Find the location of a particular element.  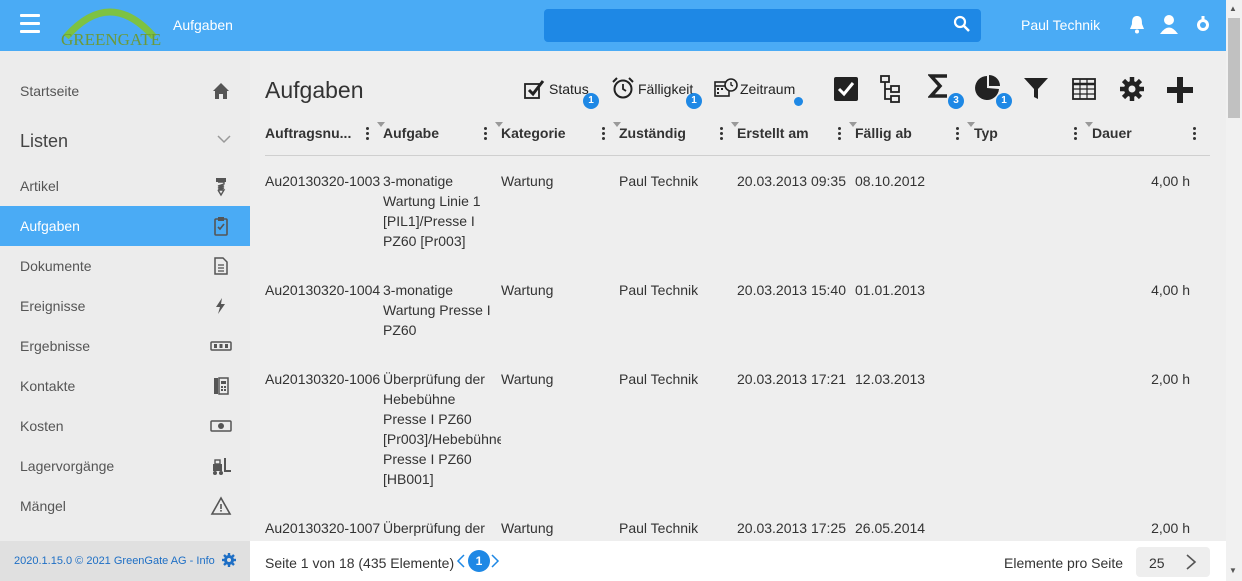

per-page-select: 25 is located at coordinates (1173, 562).